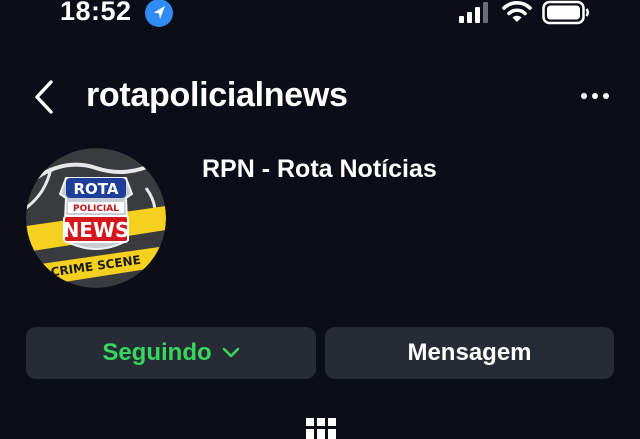 This screenshot has height=439, width=640. I want to click on chevron-down-icon, so click(230, 352).